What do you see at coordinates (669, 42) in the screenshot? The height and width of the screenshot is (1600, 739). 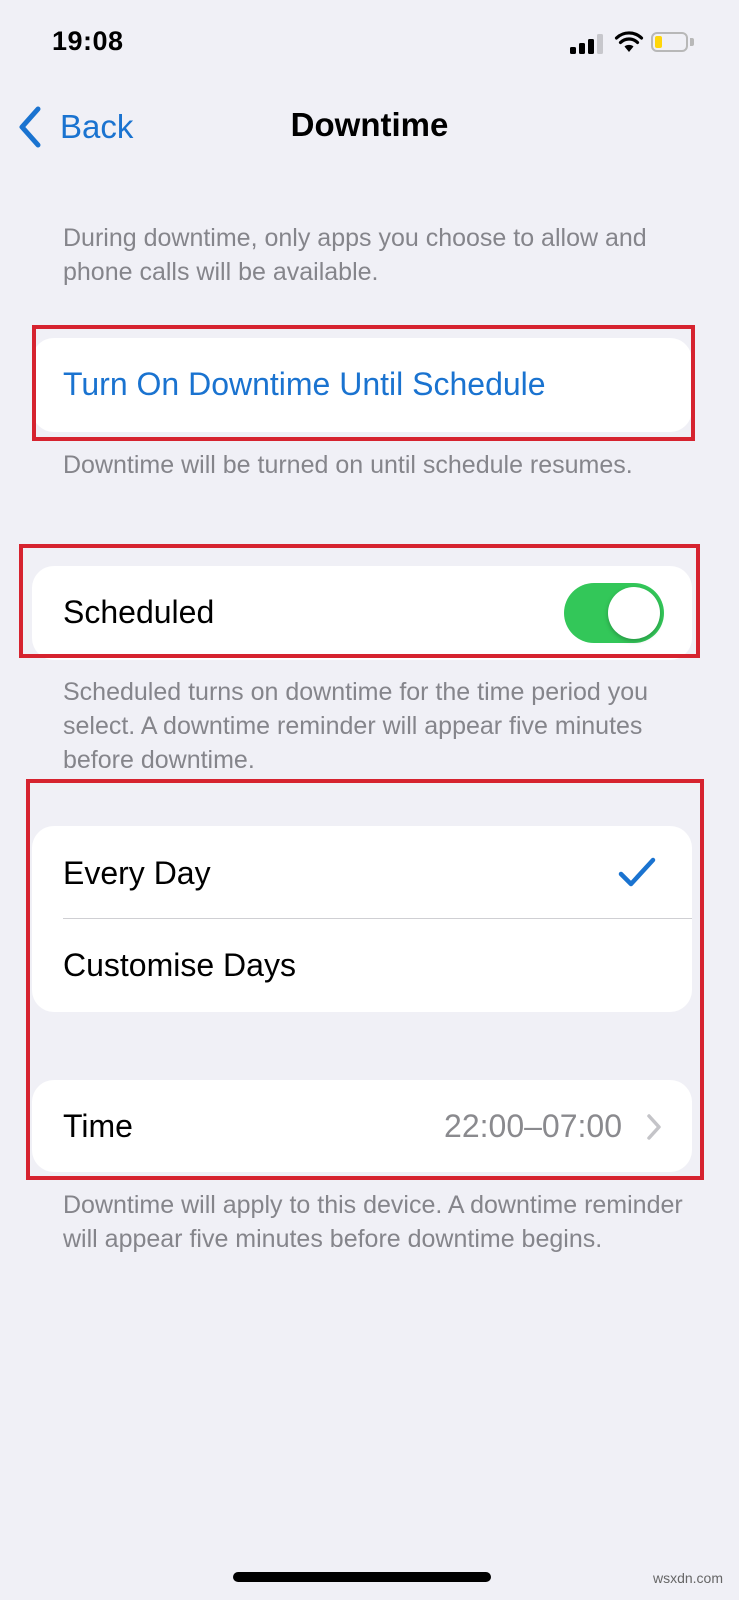 I see `battery-icon` at bounding box center [669, 42].